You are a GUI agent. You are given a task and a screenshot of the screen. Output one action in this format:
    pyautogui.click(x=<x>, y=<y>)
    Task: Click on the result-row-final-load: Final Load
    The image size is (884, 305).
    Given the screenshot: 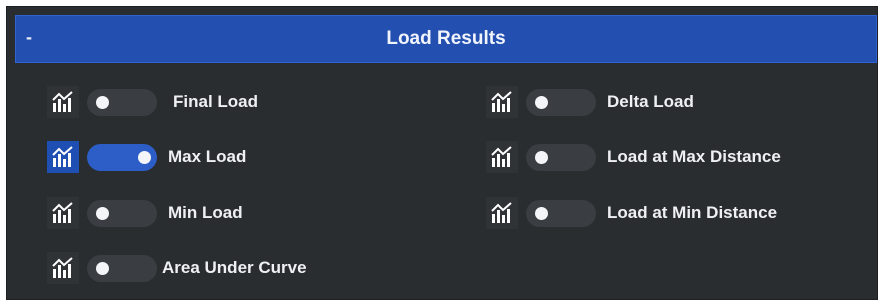 What is the action you would take?
    pyautogui.click(x=247, y=102)
    